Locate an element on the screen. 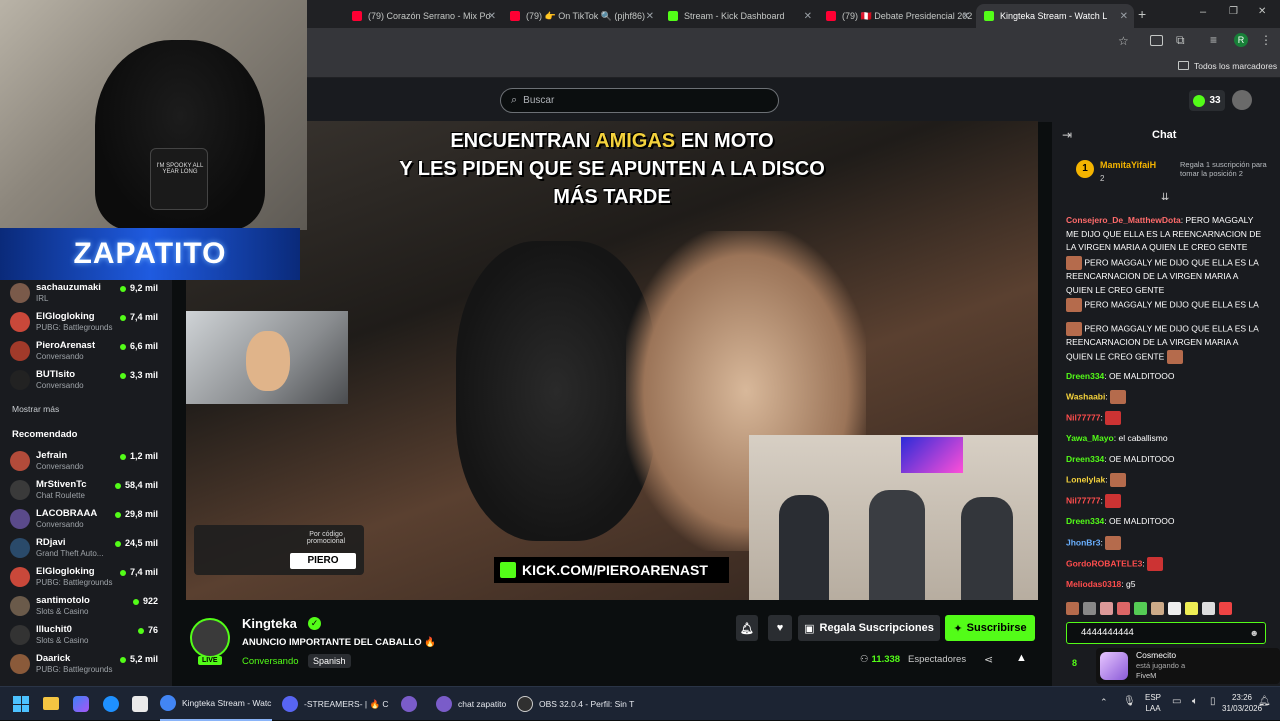 The image size is (1280, 721). chat-username: JhonBr3 is located at coordinates (1083, 542).